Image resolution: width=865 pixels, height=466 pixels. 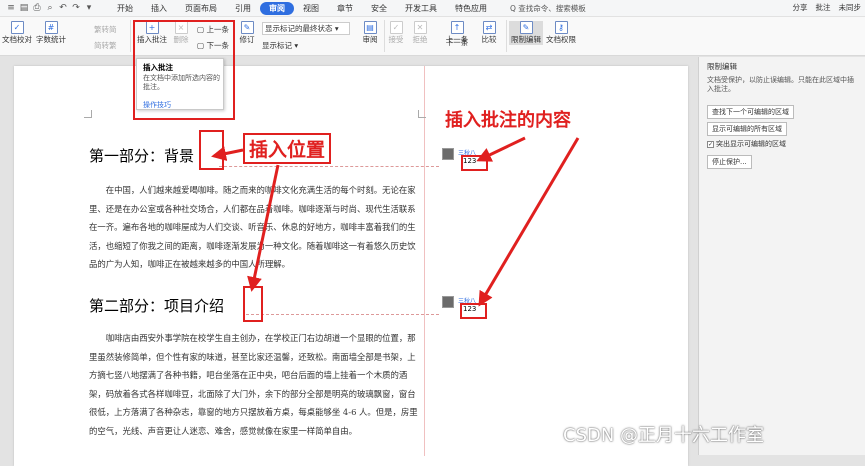 What do you see at coordinates (457, 27) in the screenshot?
I see `prev-change-icon: ↑` at bounding box center [457, 27].